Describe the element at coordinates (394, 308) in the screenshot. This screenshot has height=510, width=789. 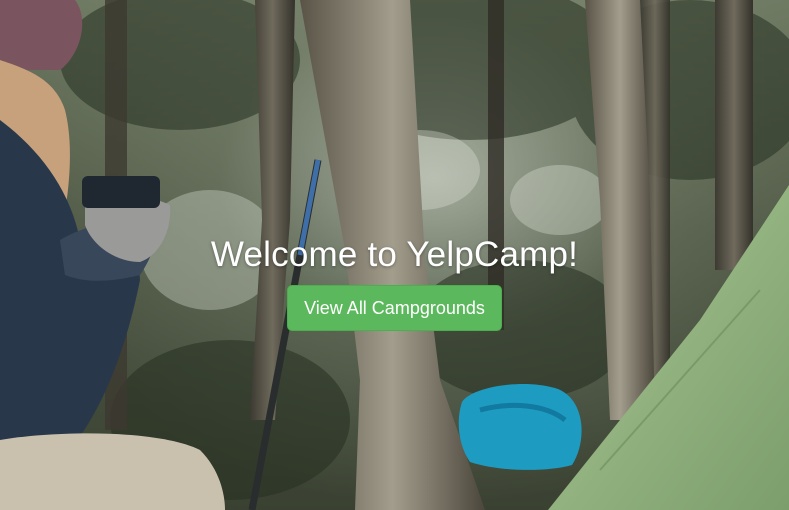
I see `view-all-campgrounds-button: View All Campgrounds` at that location.